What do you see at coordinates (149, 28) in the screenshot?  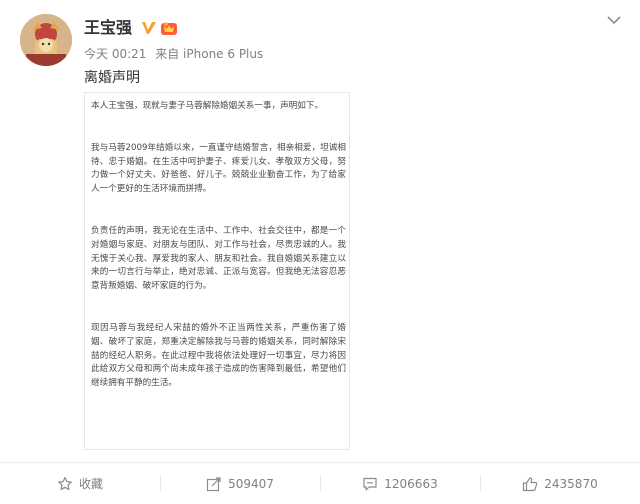 I see `verified-v-icon` at bounding box center [149, 28].